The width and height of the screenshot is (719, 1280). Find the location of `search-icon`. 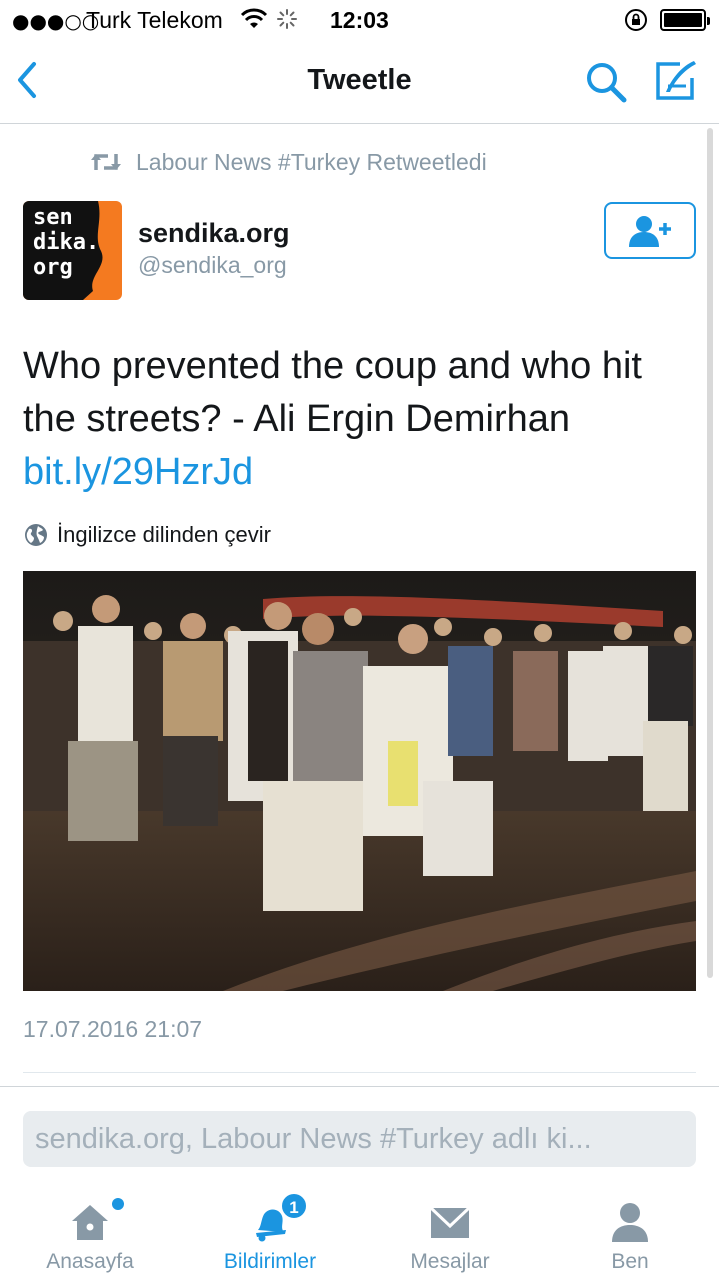

search-icon is located at coordinates (606, 82).